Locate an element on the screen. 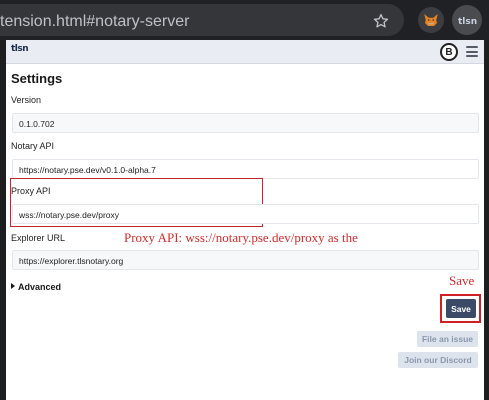  tlsn-extension-label: tlsn is located at coordinates (467, 22).